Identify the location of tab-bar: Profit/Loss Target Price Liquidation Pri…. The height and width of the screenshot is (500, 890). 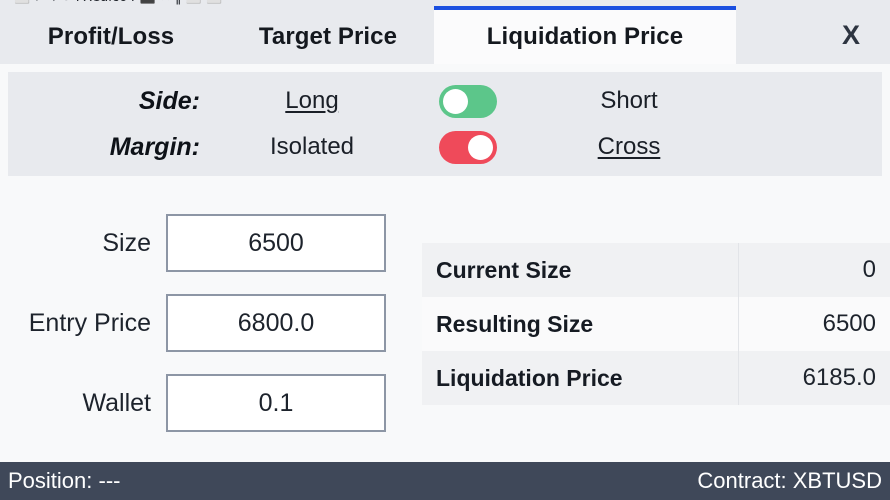
(445, 35).